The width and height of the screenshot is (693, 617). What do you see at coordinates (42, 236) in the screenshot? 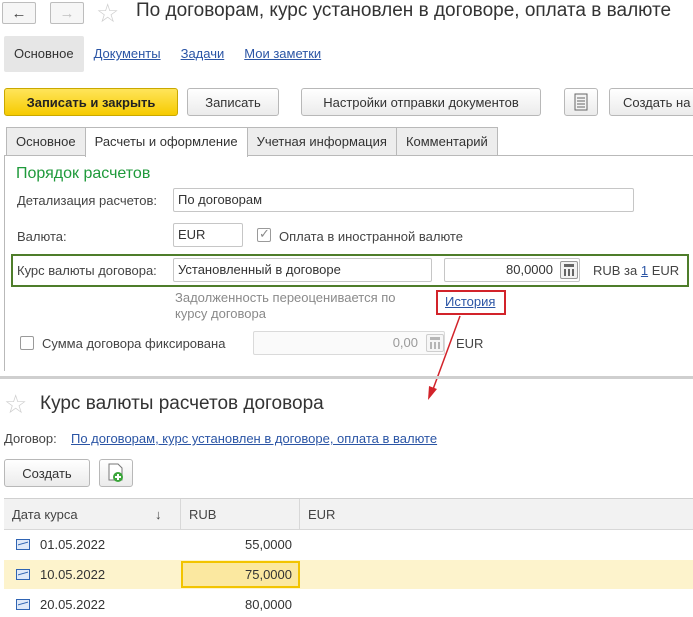
I see `currency-label: Валюта:` at bounding box center [42, 236].